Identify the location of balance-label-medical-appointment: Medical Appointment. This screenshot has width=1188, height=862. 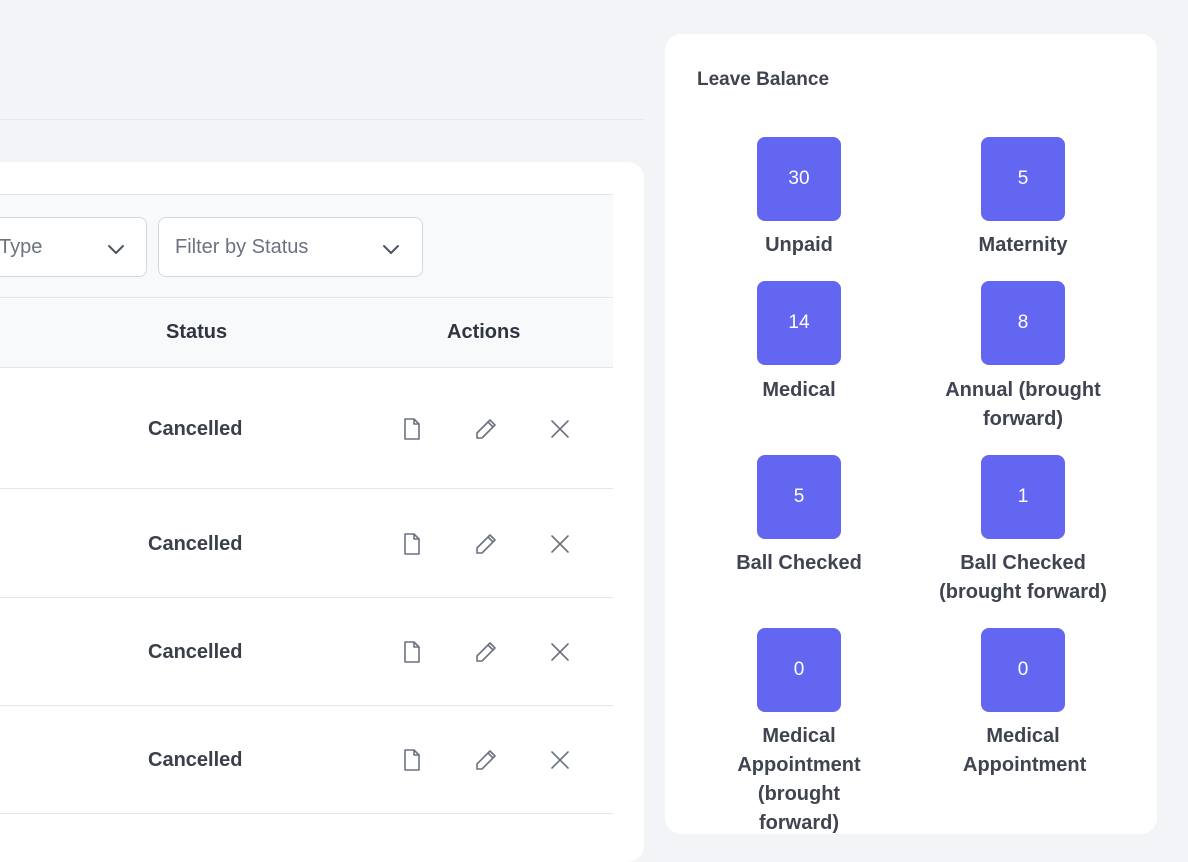
(1025, 750).